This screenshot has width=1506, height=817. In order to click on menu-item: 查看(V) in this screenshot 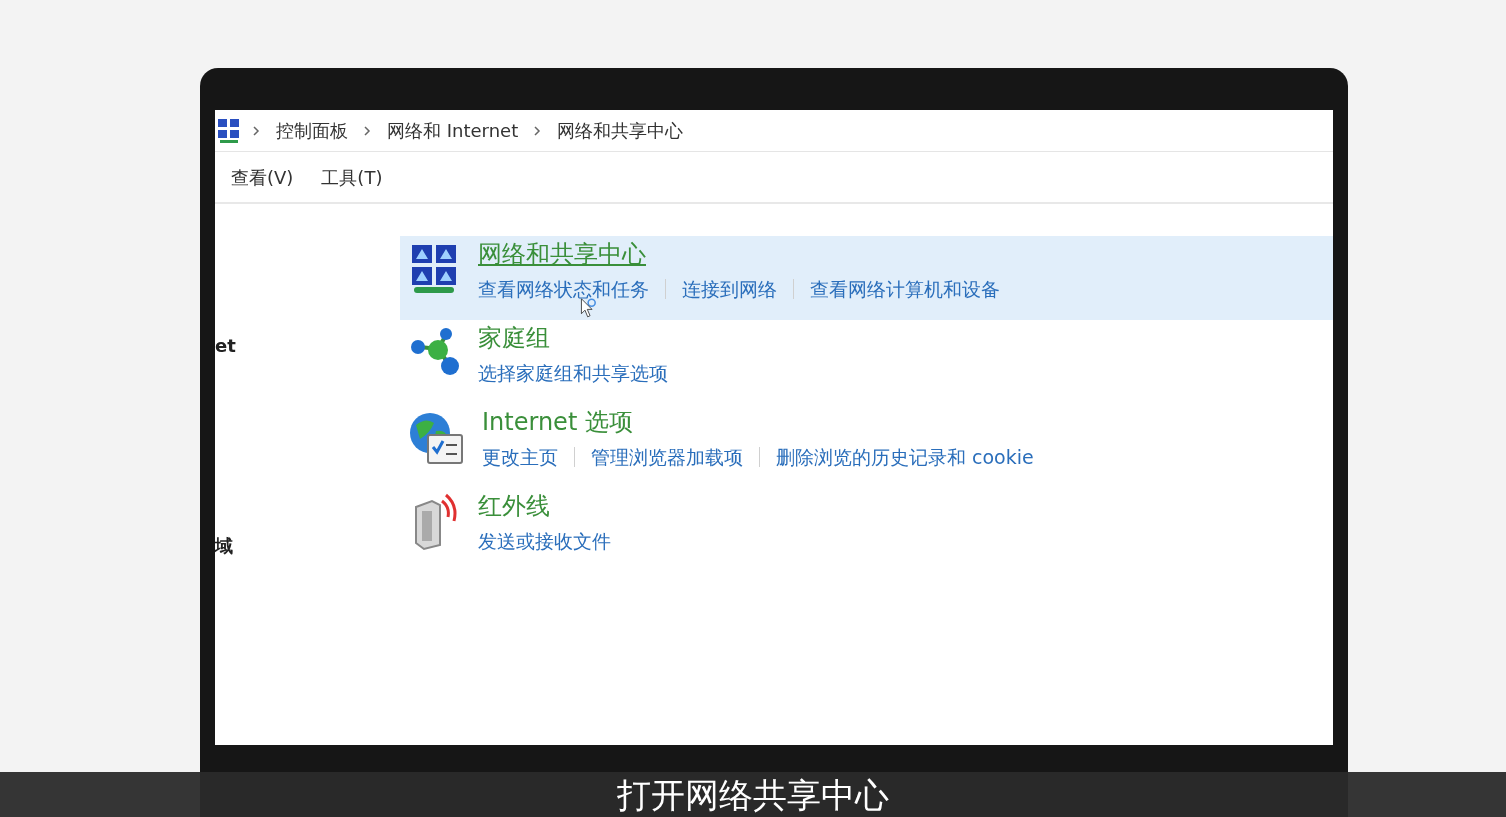, I will do `click(262, 177)`.